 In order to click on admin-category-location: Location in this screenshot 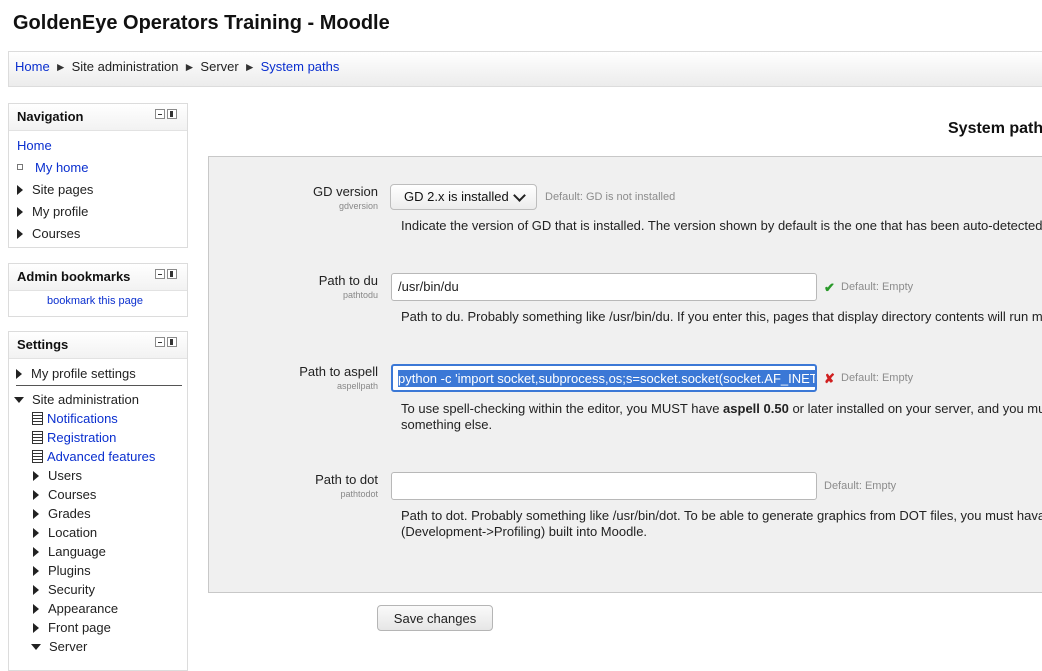, I will do `click(65, 532)`.